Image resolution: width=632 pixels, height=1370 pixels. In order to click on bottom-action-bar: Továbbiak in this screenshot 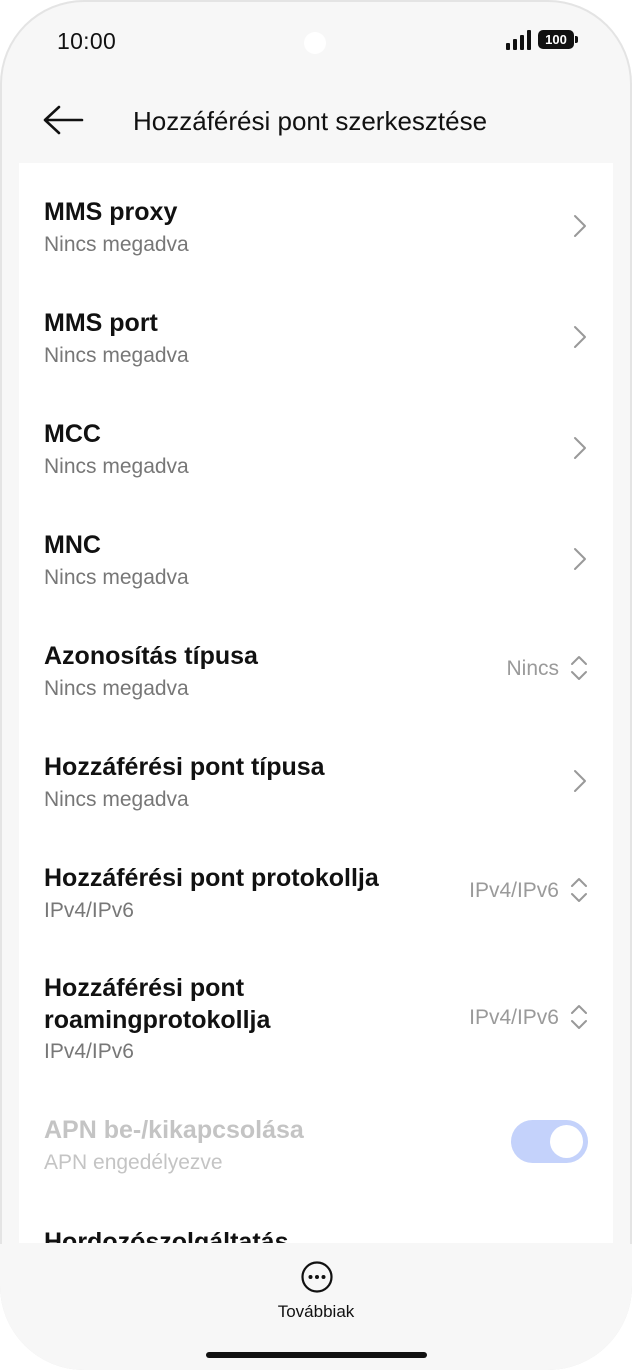, I will do `click(316, 1307)`.